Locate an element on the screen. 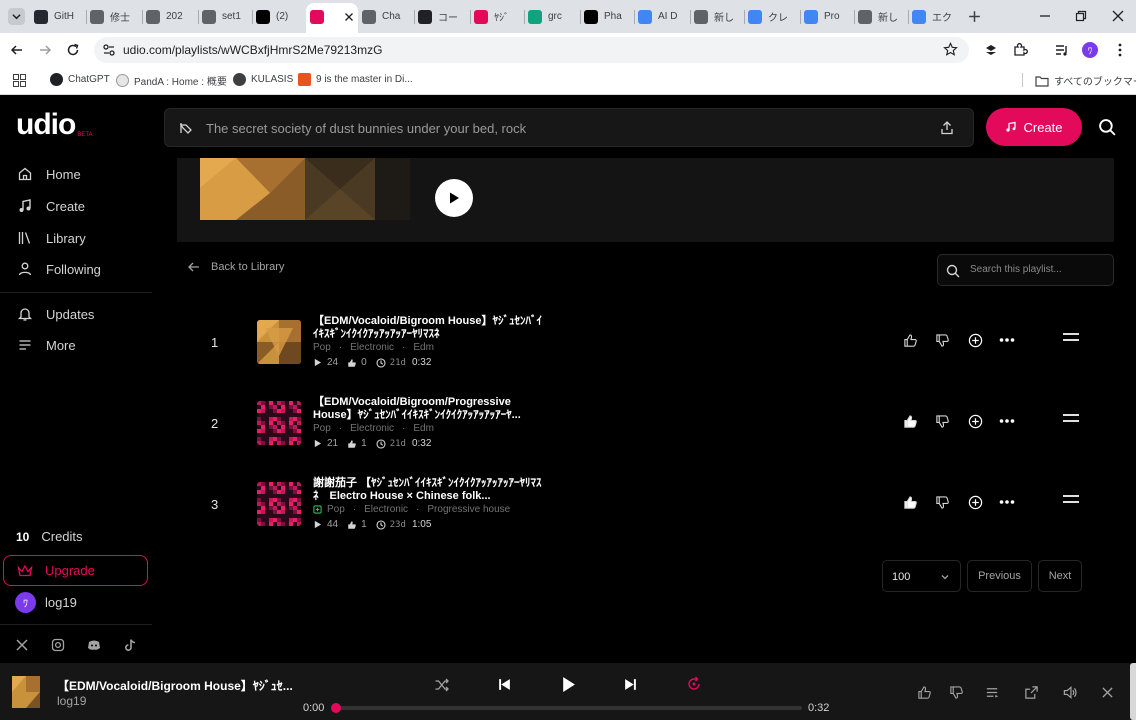  next-track-icon is located at coordinates (630, 684).